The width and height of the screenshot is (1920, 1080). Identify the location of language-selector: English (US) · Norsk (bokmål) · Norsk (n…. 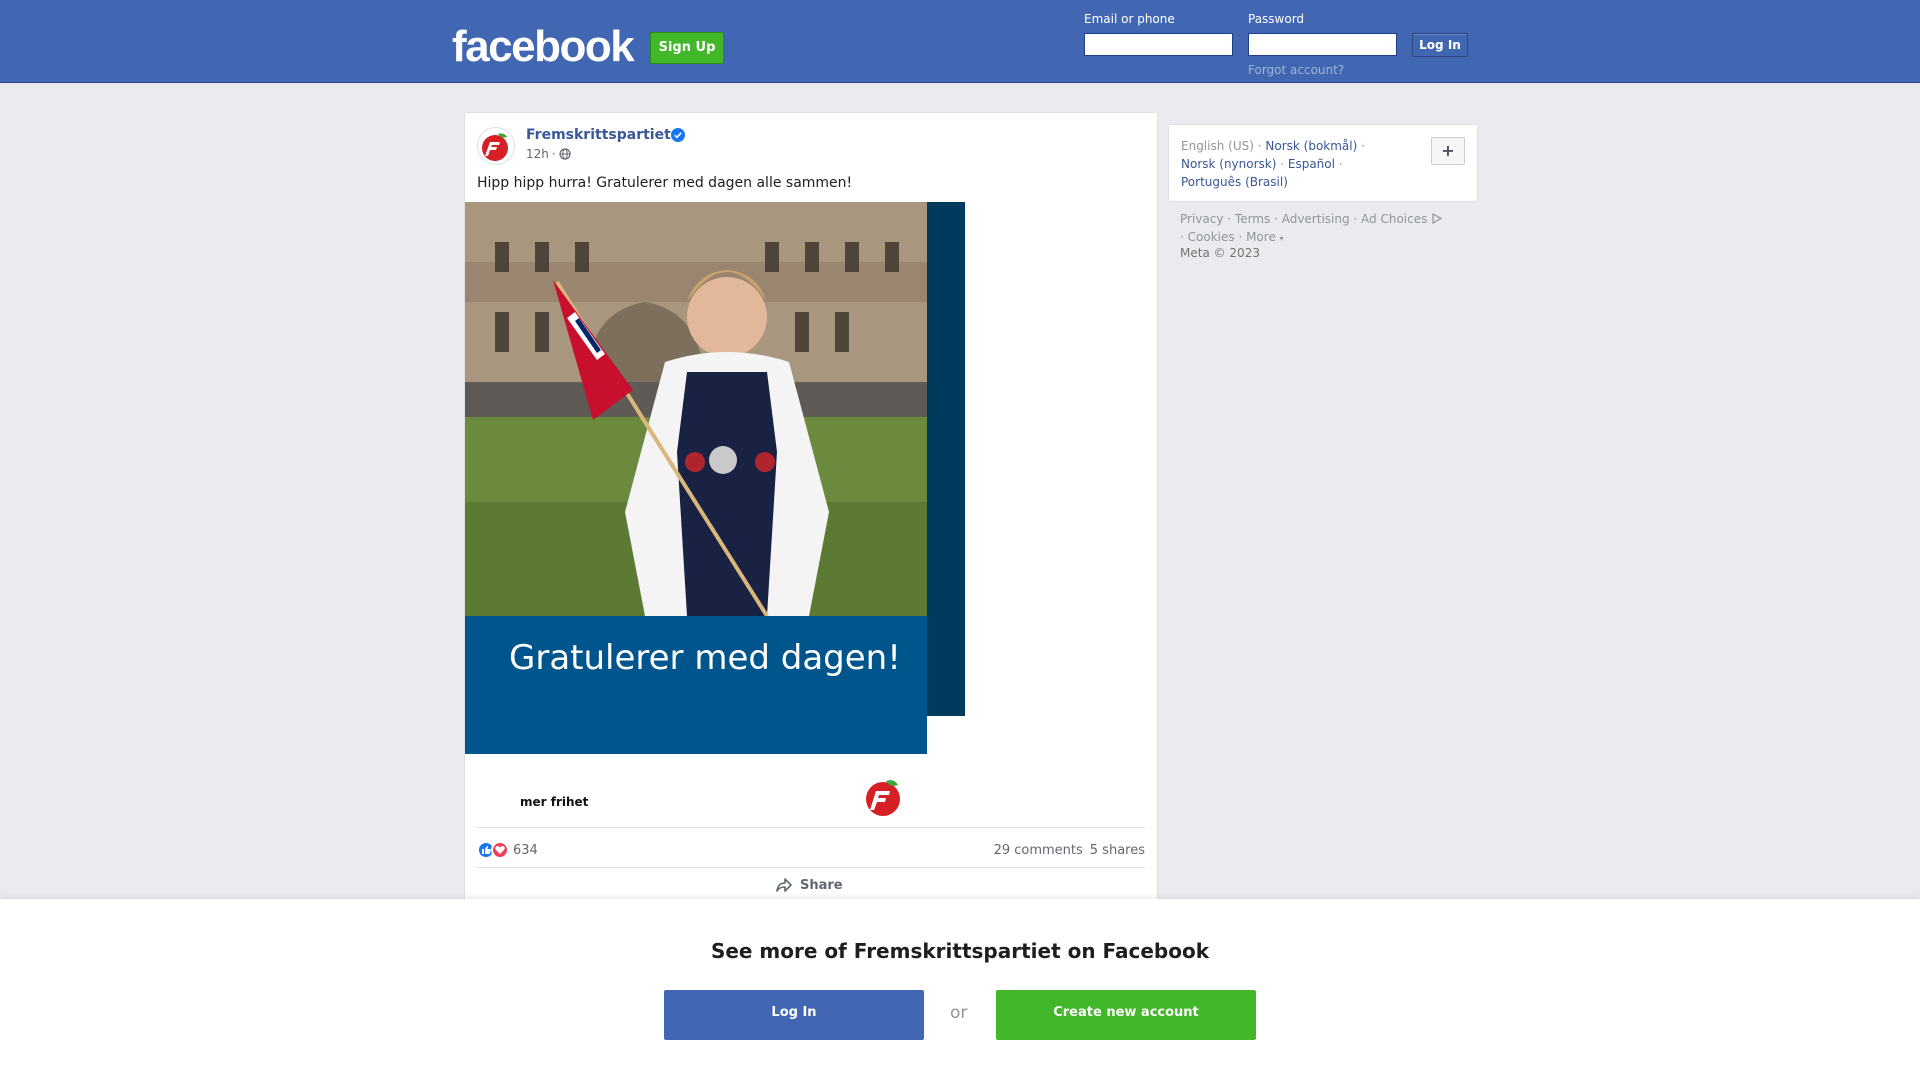
(1323, 163).